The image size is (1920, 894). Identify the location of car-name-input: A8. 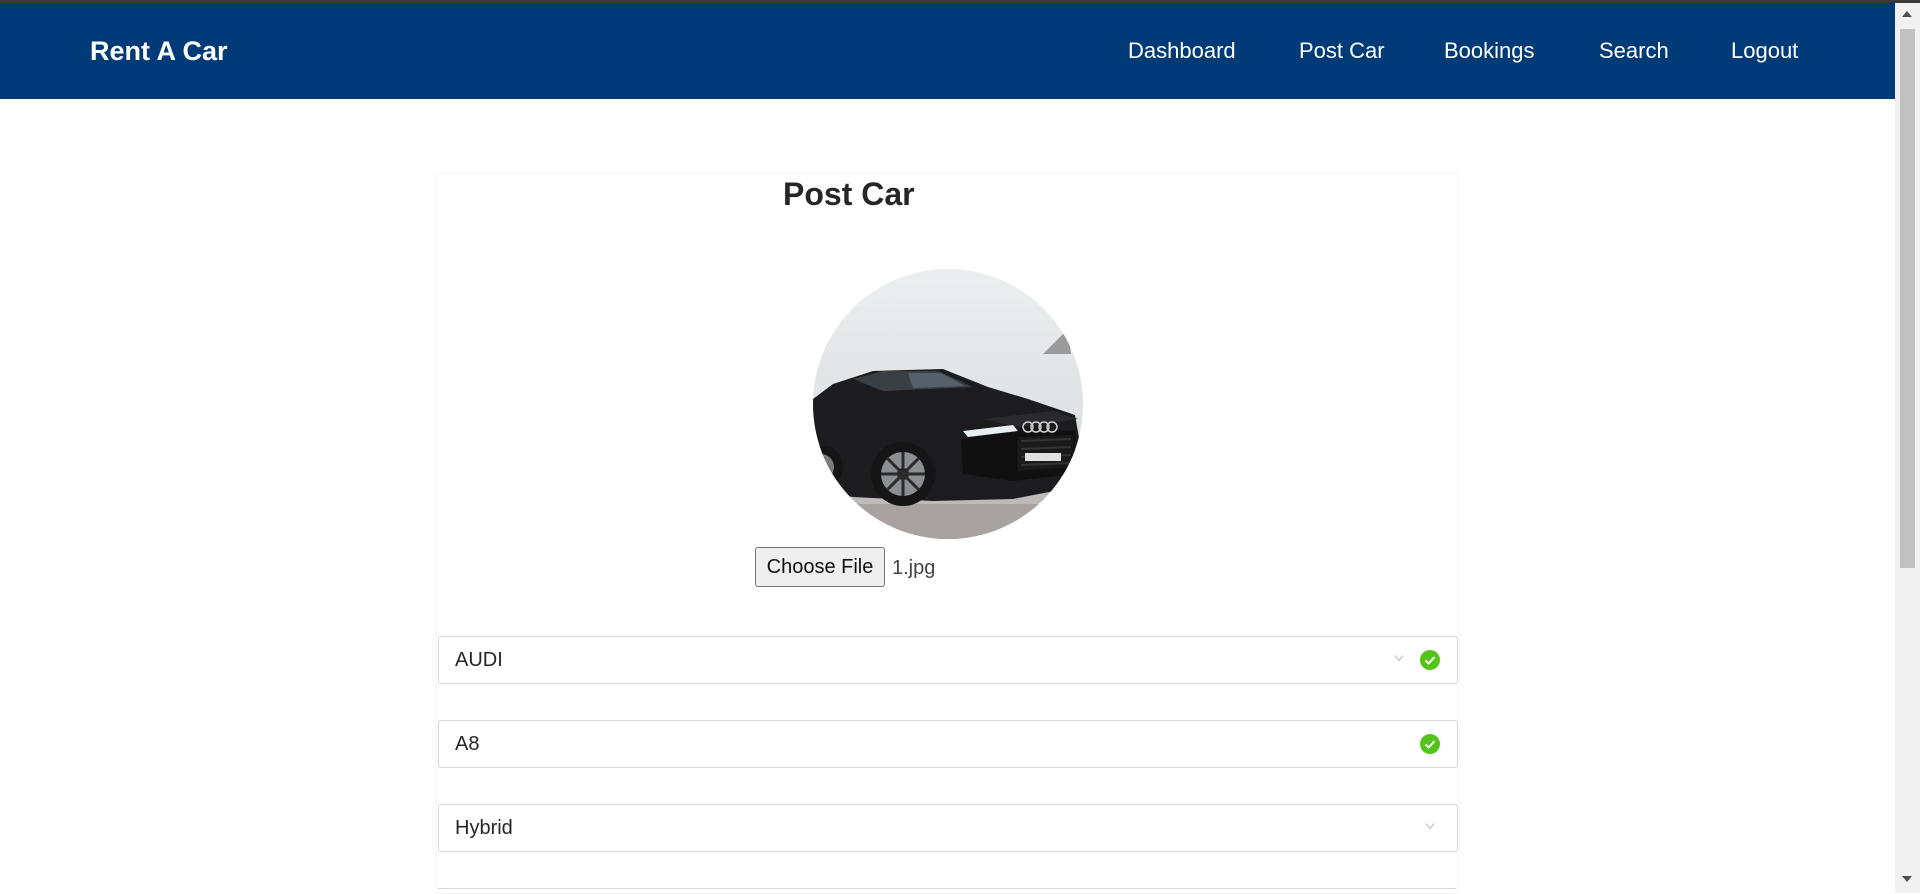
(948, 744).